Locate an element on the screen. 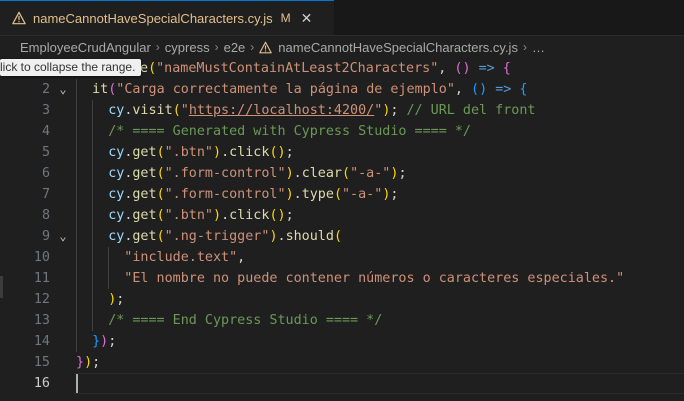 The height and width of the screenshot is (401, 684). line-number: 5 is located at coordinates (45, 152).